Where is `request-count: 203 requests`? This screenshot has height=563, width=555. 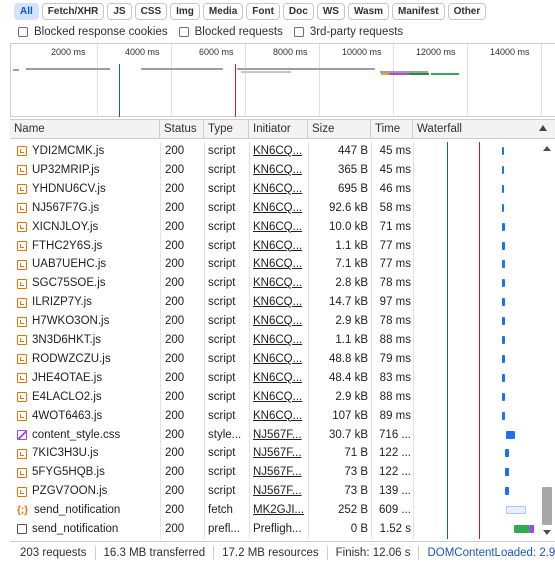
request-count: 203 requests is located at coordinates (53, 552).